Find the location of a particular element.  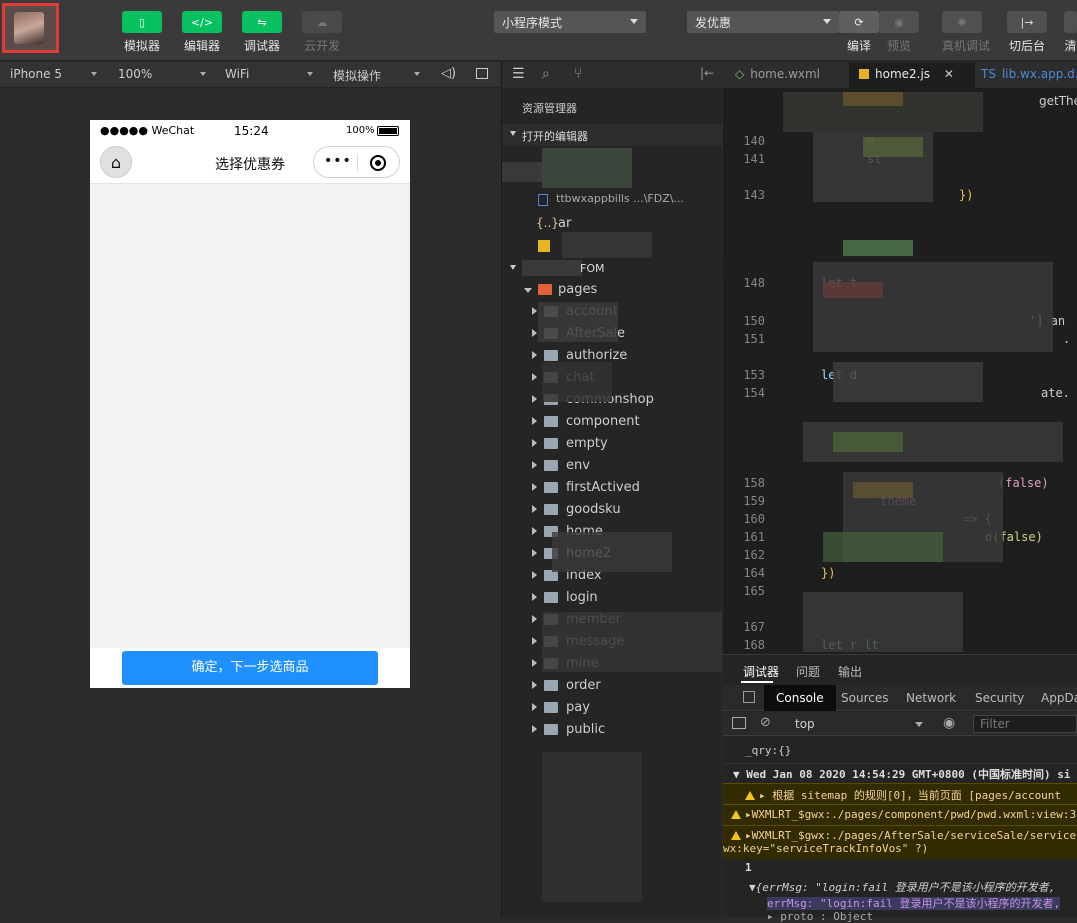

sliders-icon: ⇋ is located at coordinates (262, 22).